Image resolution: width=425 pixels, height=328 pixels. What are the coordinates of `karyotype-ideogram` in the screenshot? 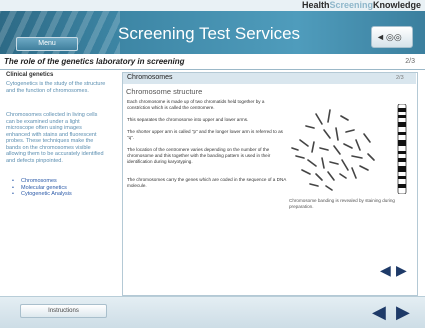 It's located at (402, 149).